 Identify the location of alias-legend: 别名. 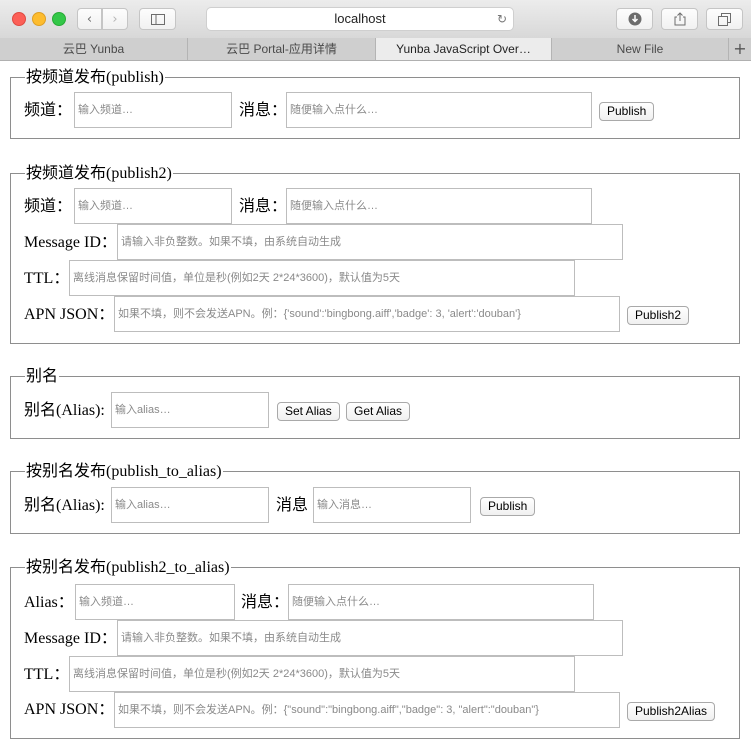
(42, 376).